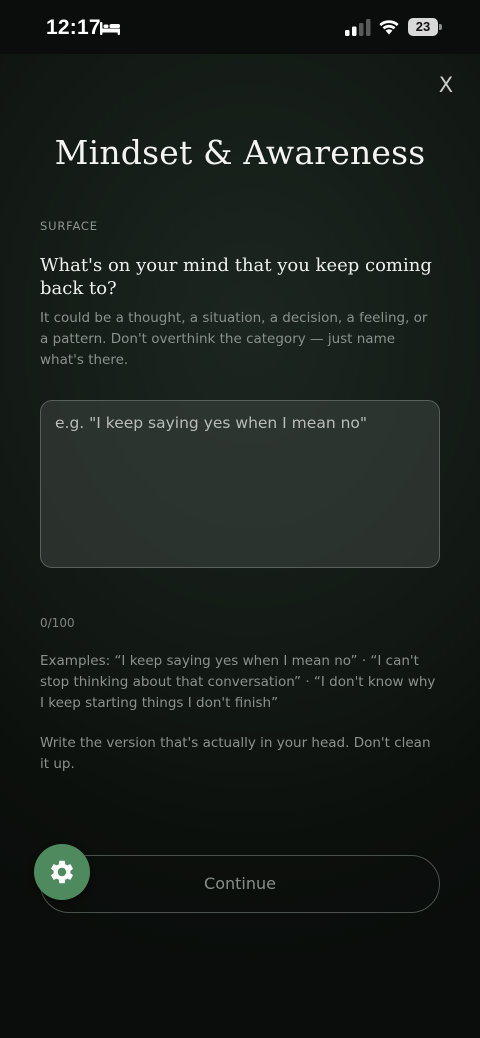 This screenshot has width=480, height=1038. I want to click on status-time: 12:17, so click(73, 27).